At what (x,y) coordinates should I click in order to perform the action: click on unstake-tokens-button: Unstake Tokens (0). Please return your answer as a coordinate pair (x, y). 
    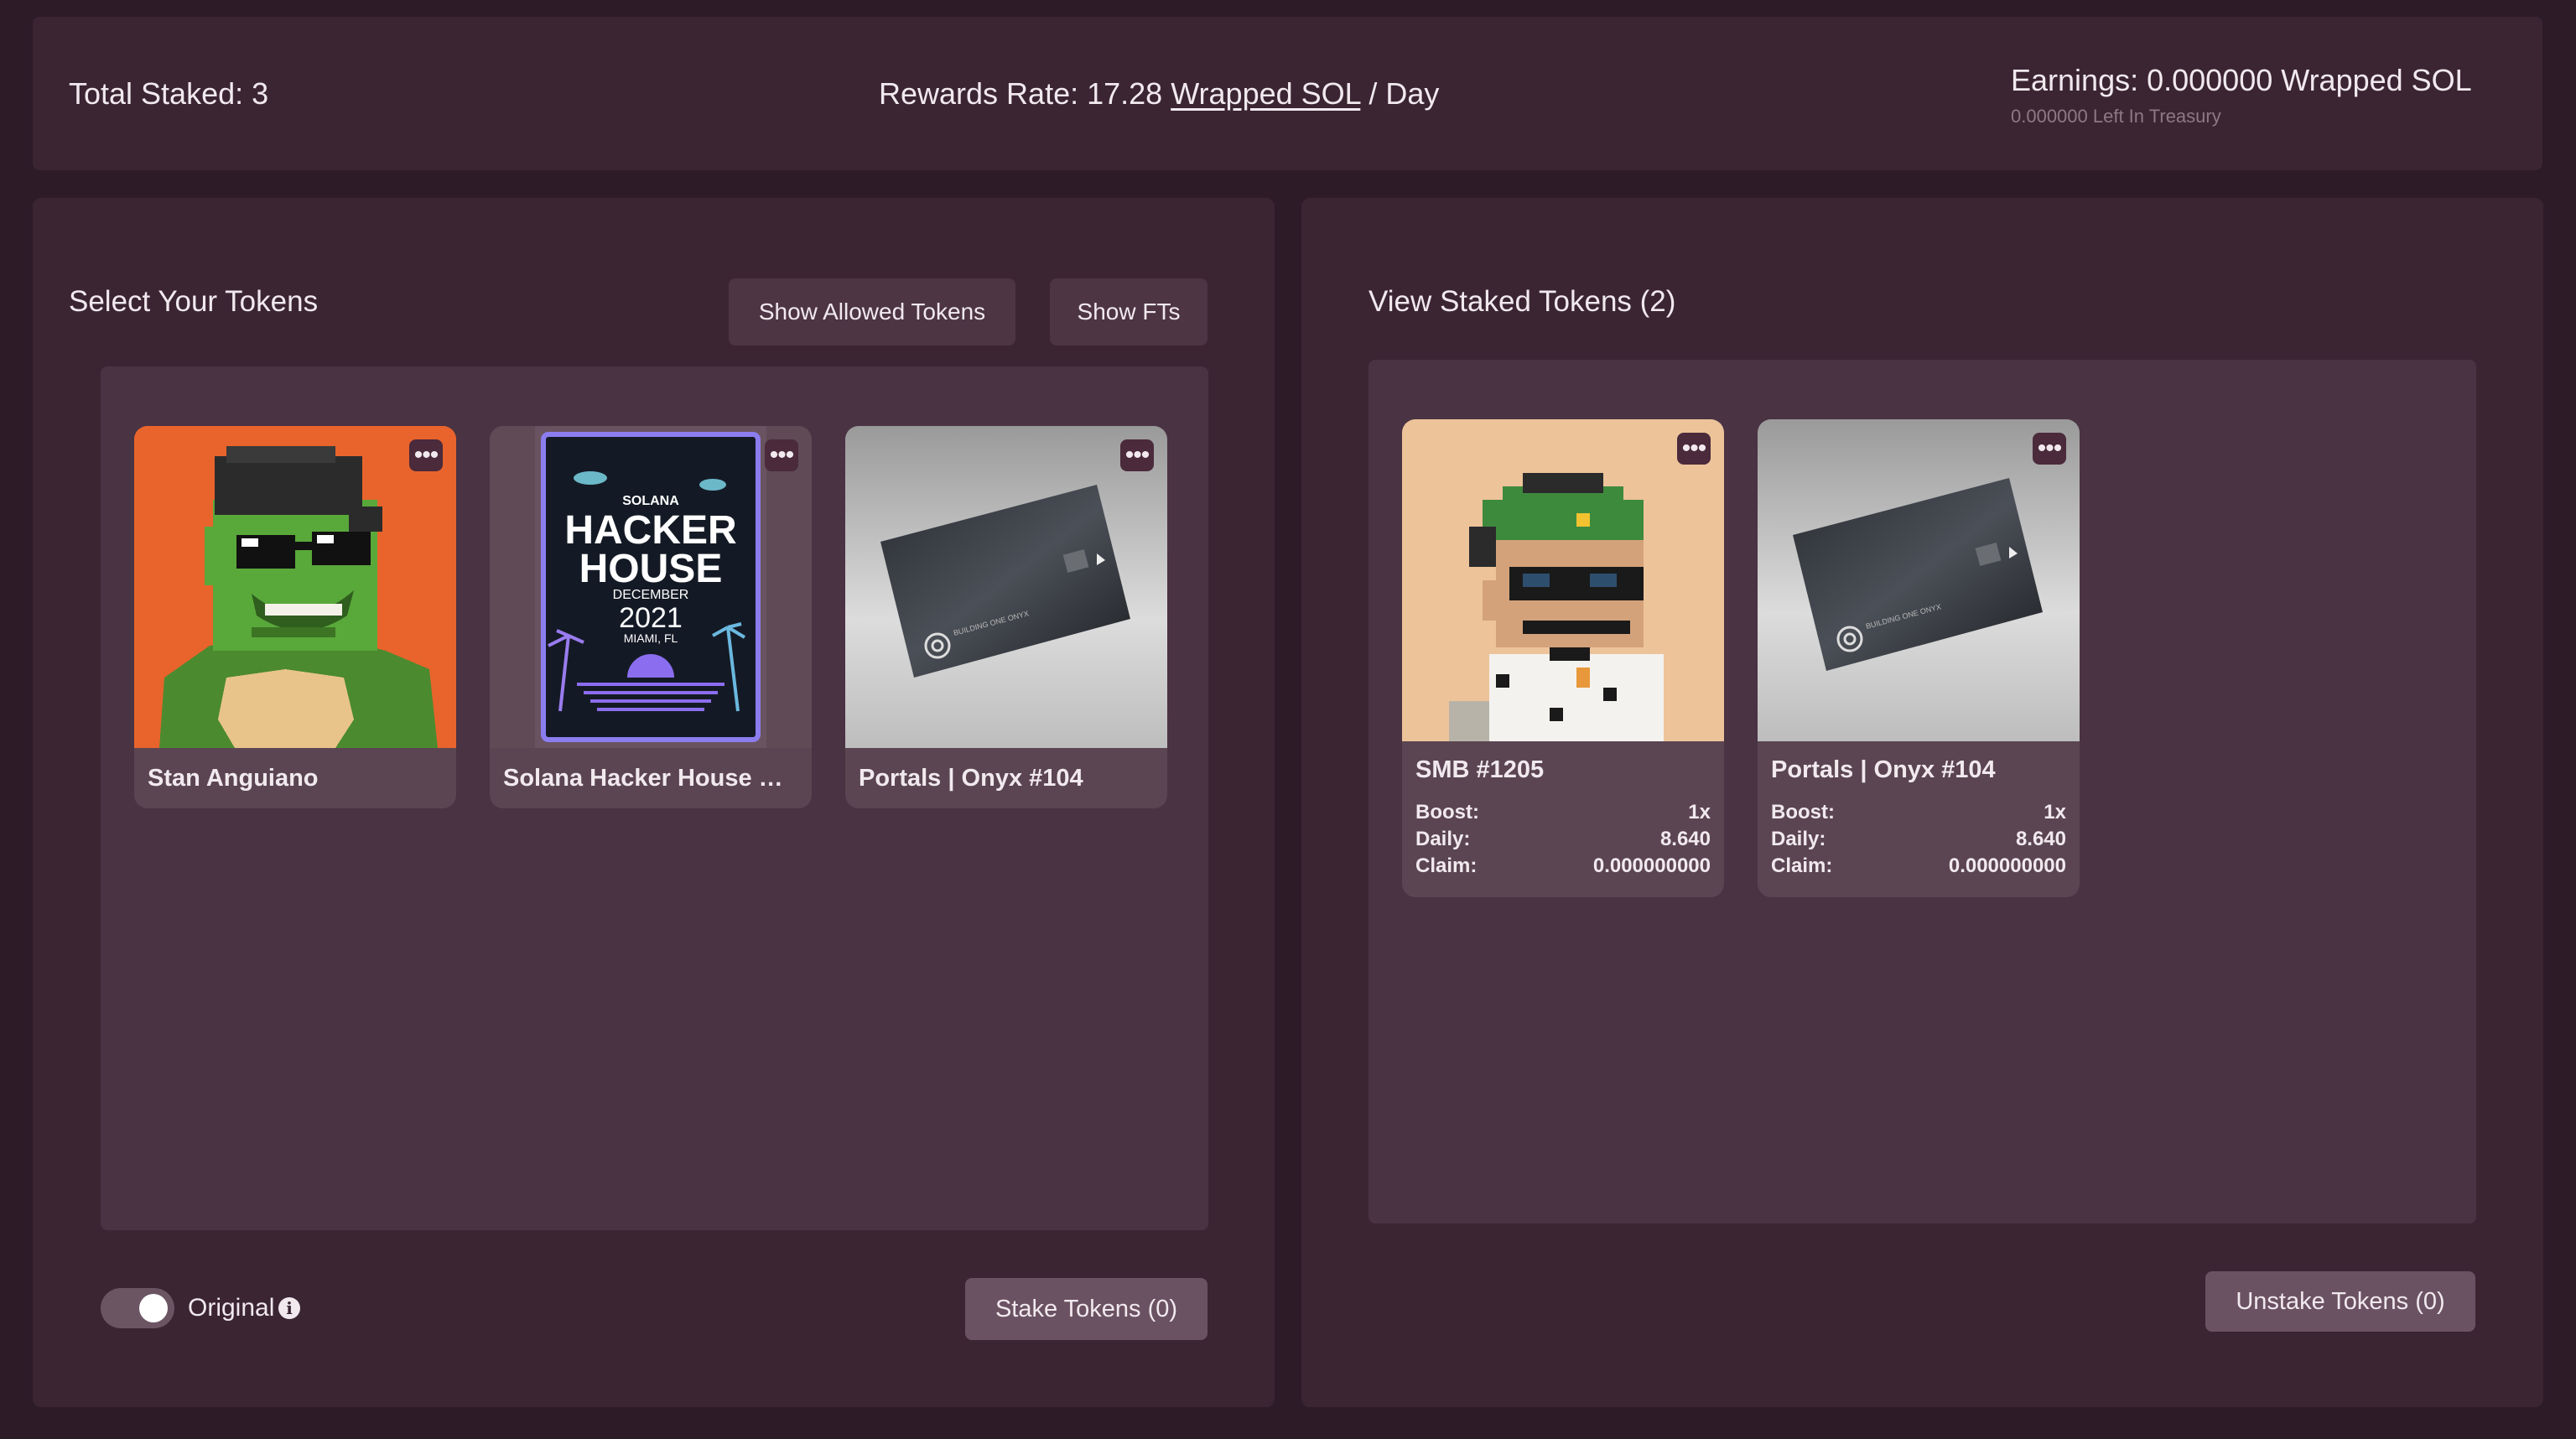
    Looking at the image, I should click on (2340, 1301).